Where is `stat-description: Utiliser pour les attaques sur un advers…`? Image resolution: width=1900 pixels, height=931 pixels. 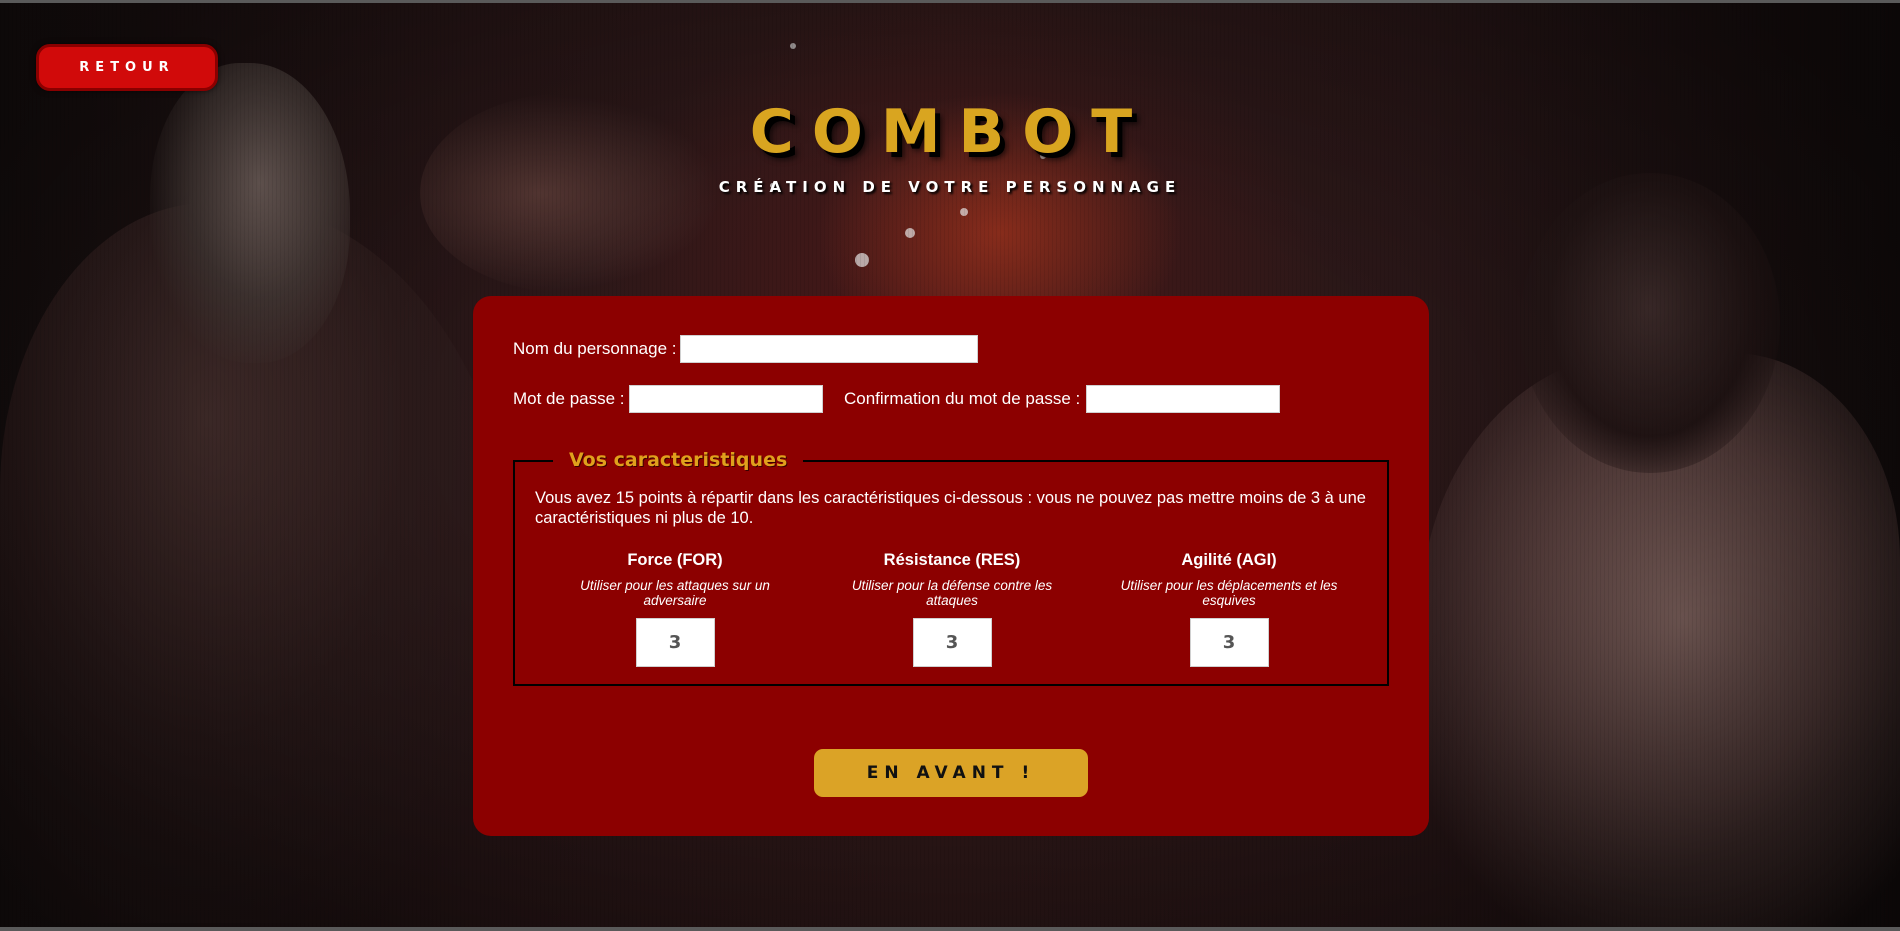 stat-description: Utiliser pour les attaques sur un advers… is located at coordinates (675, 593).